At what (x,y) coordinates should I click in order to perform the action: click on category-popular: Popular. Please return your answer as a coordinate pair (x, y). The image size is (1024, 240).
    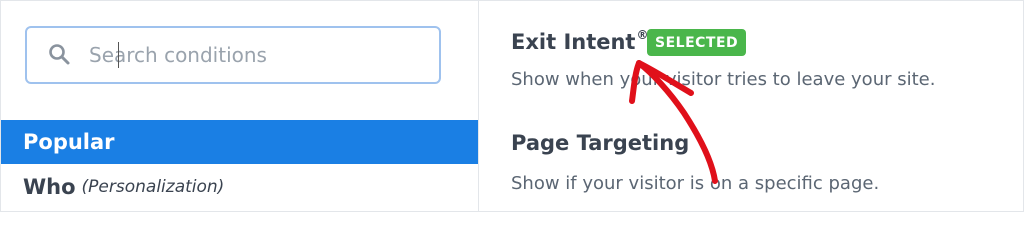
    Looking at the image, I should click on (239, 142).